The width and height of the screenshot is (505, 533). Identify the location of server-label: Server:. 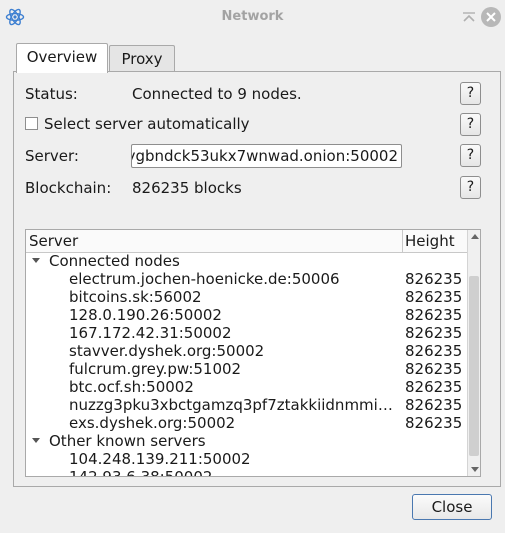
(52, 156).